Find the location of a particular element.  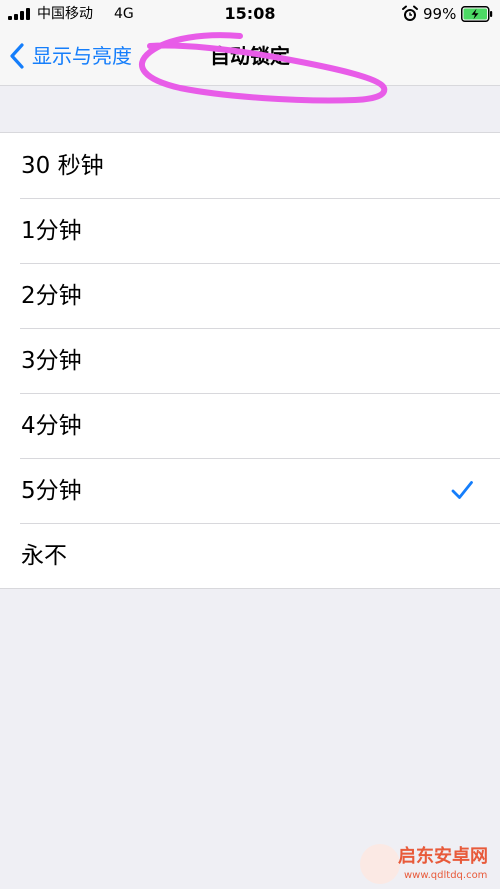

page-title: 自动锁定 is located at coordinates (250, 56).